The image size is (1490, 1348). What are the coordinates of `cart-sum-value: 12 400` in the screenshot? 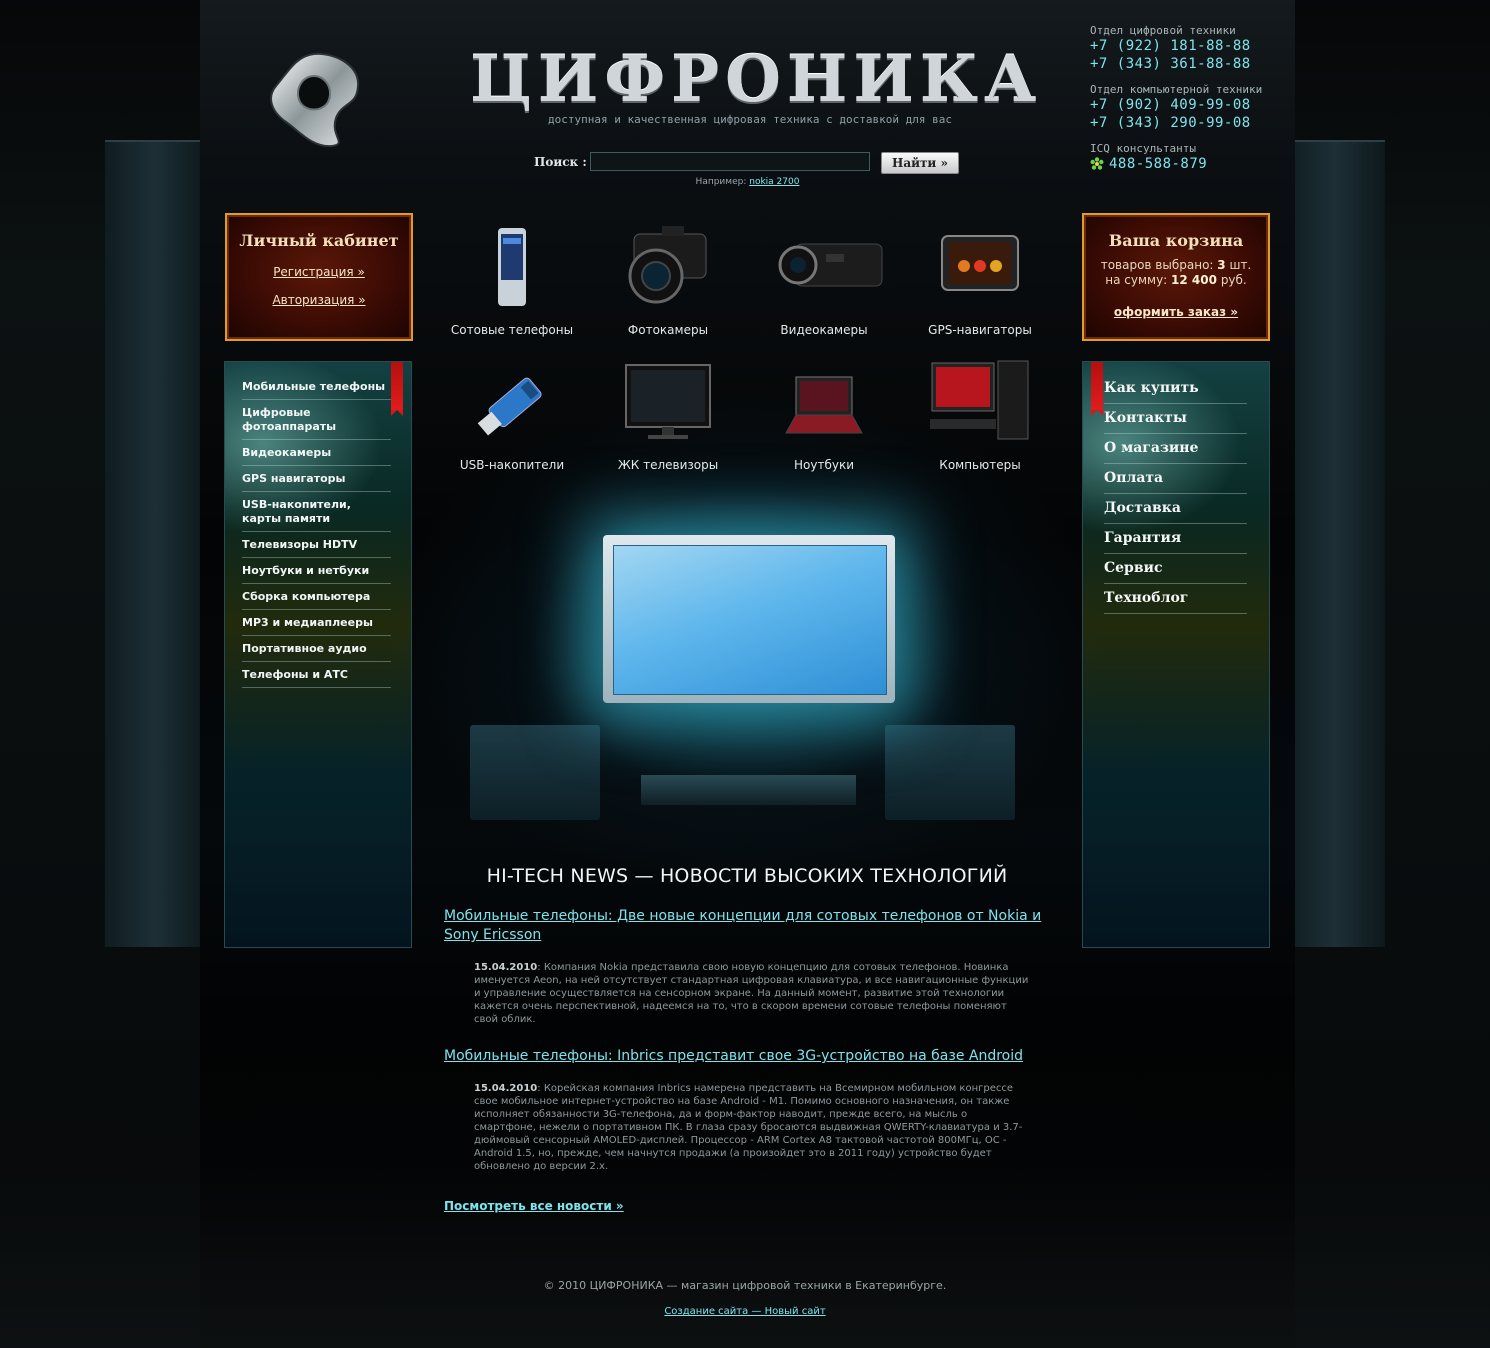 It's located at (1194, 280).